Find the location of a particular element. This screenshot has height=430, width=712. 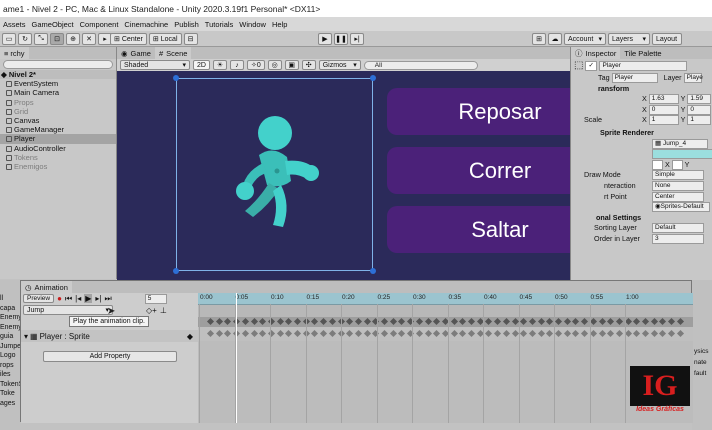

record-icon: ● is located at coordinates (59, 298).